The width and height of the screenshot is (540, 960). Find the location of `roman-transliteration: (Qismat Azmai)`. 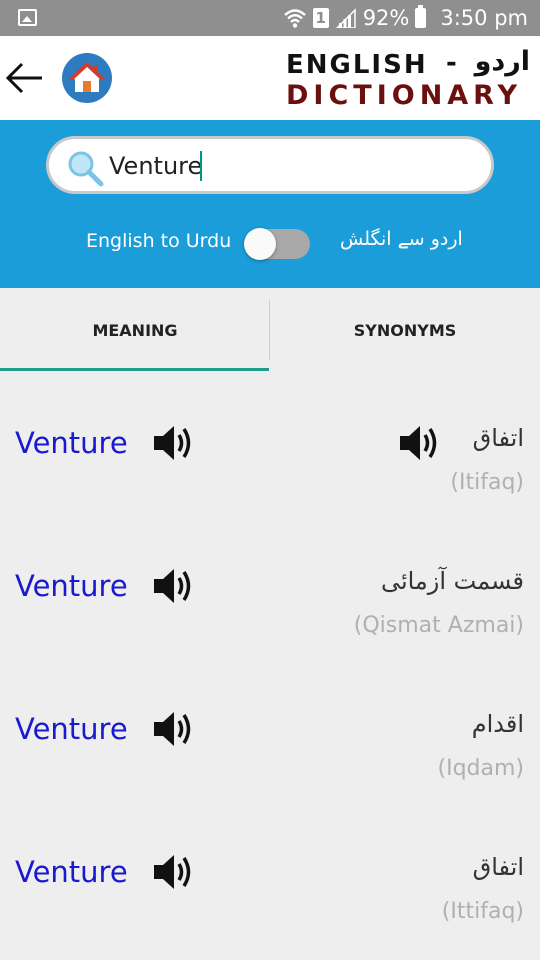

roman-transliteration: (Qismat Azmai) is located at coordinates (438, 625).